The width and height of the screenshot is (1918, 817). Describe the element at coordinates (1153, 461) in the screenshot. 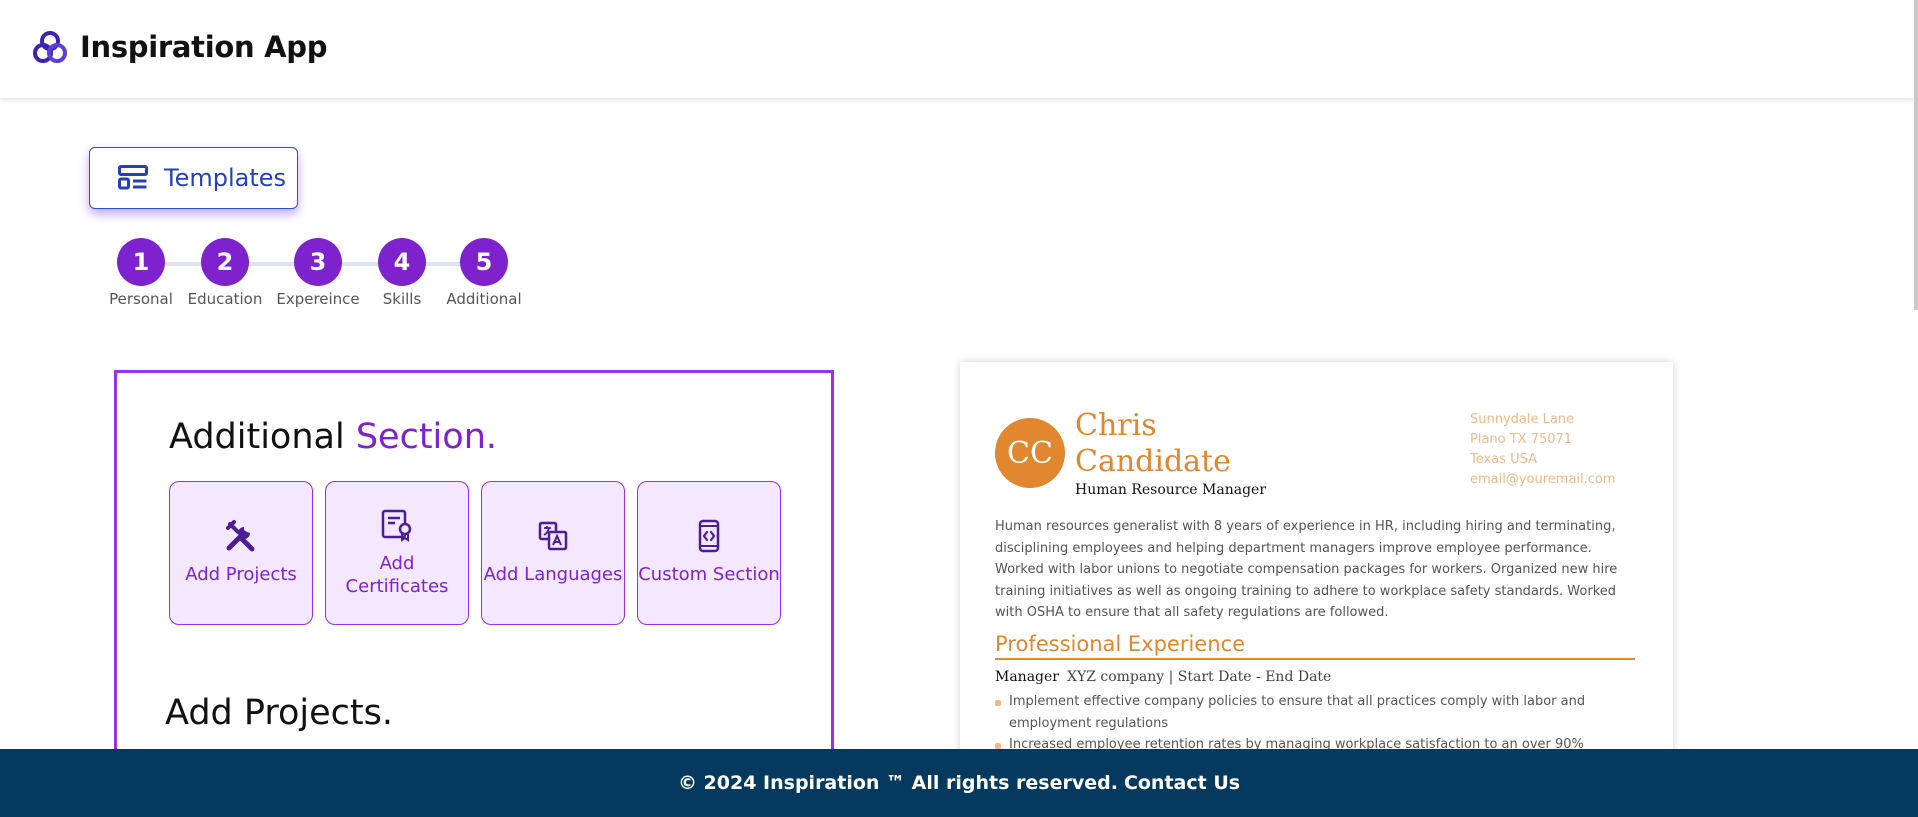

I see `last-name: Candidate` at that location.